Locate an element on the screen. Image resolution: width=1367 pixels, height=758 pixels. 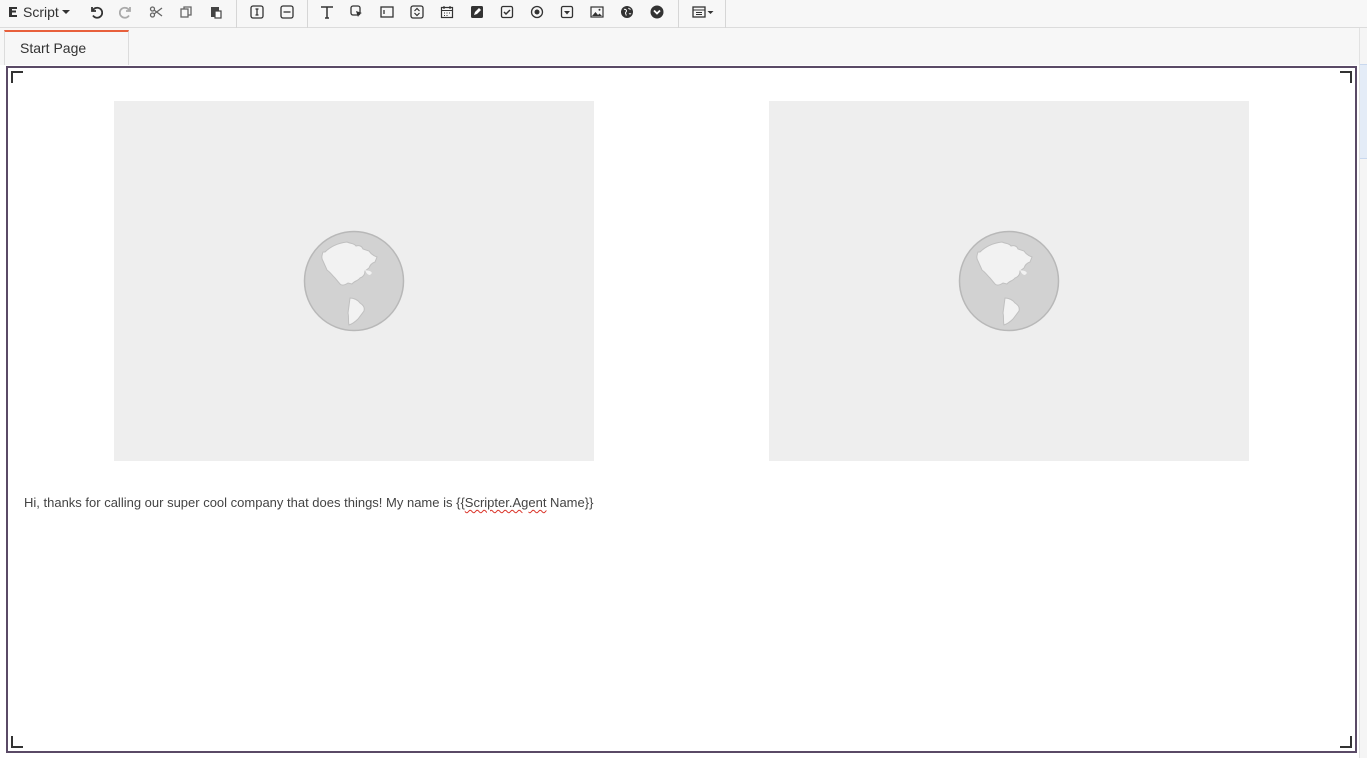
tab-label: Start Page is located at coordinates (53, 48).